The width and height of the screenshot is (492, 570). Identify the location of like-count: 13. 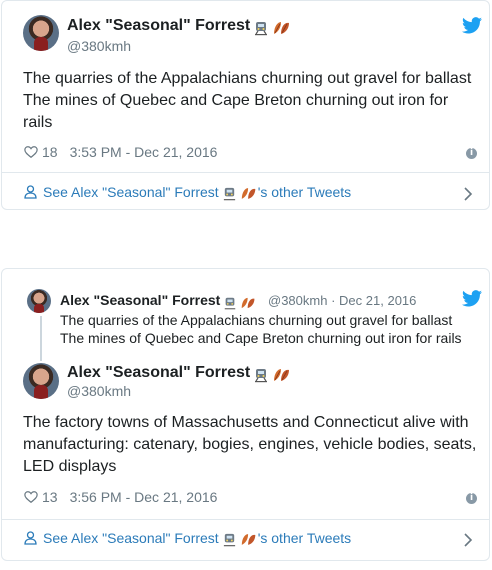
(50, 497).